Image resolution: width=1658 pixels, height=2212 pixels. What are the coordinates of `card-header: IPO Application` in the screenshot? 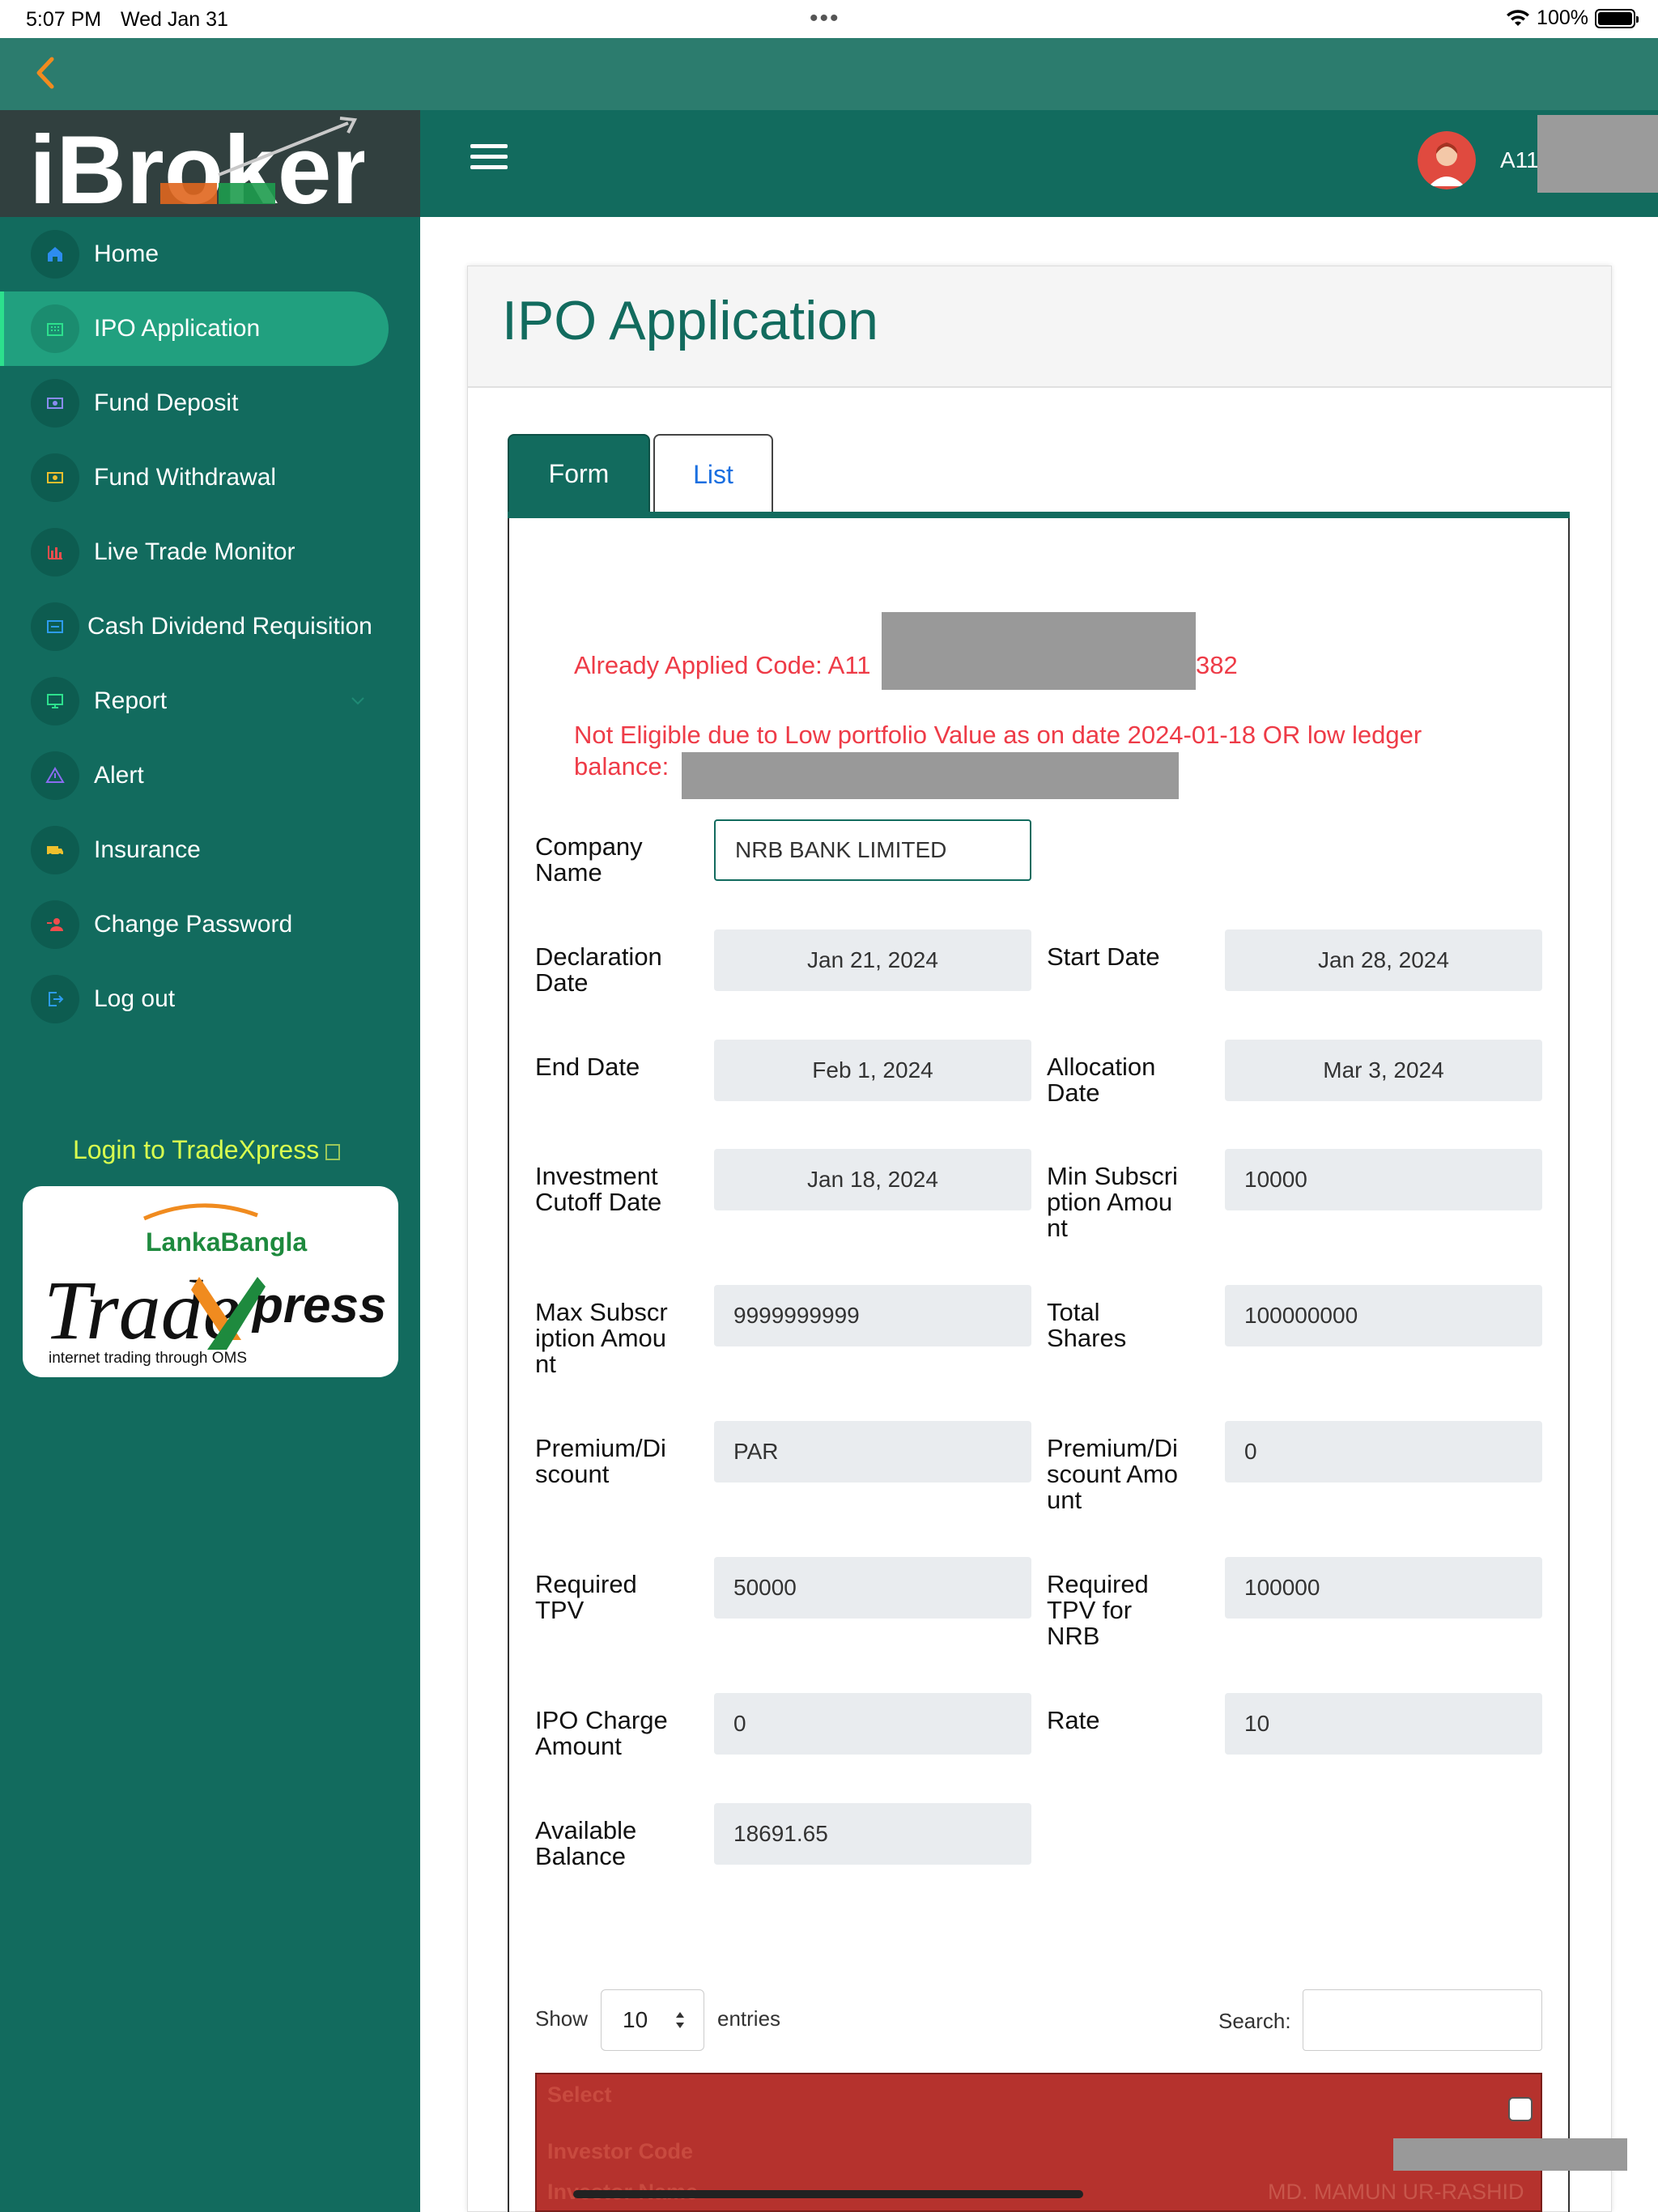 It's located at (1039, 327).